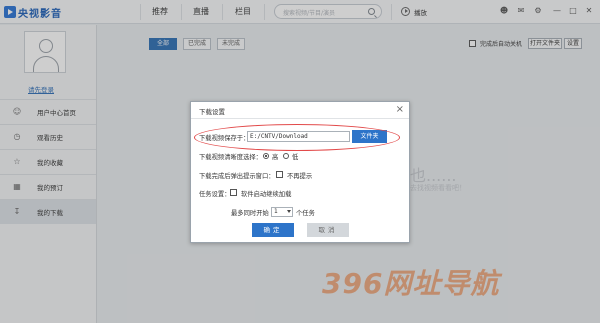 The width and height of the screenshot is (600, 323). I want to click on max-tasks-suffix: 个任务, so click(305, 213).